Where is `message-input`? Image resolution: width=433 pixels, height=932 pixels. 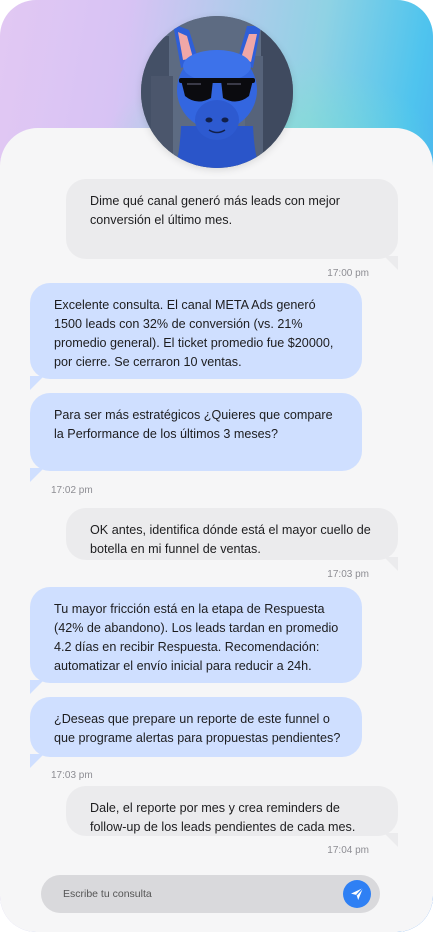
message-input is located at coordinates (193, 894).